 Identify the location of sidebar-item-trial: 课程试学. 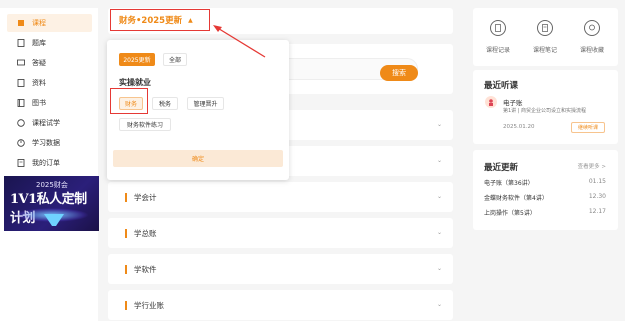
(49, 123).